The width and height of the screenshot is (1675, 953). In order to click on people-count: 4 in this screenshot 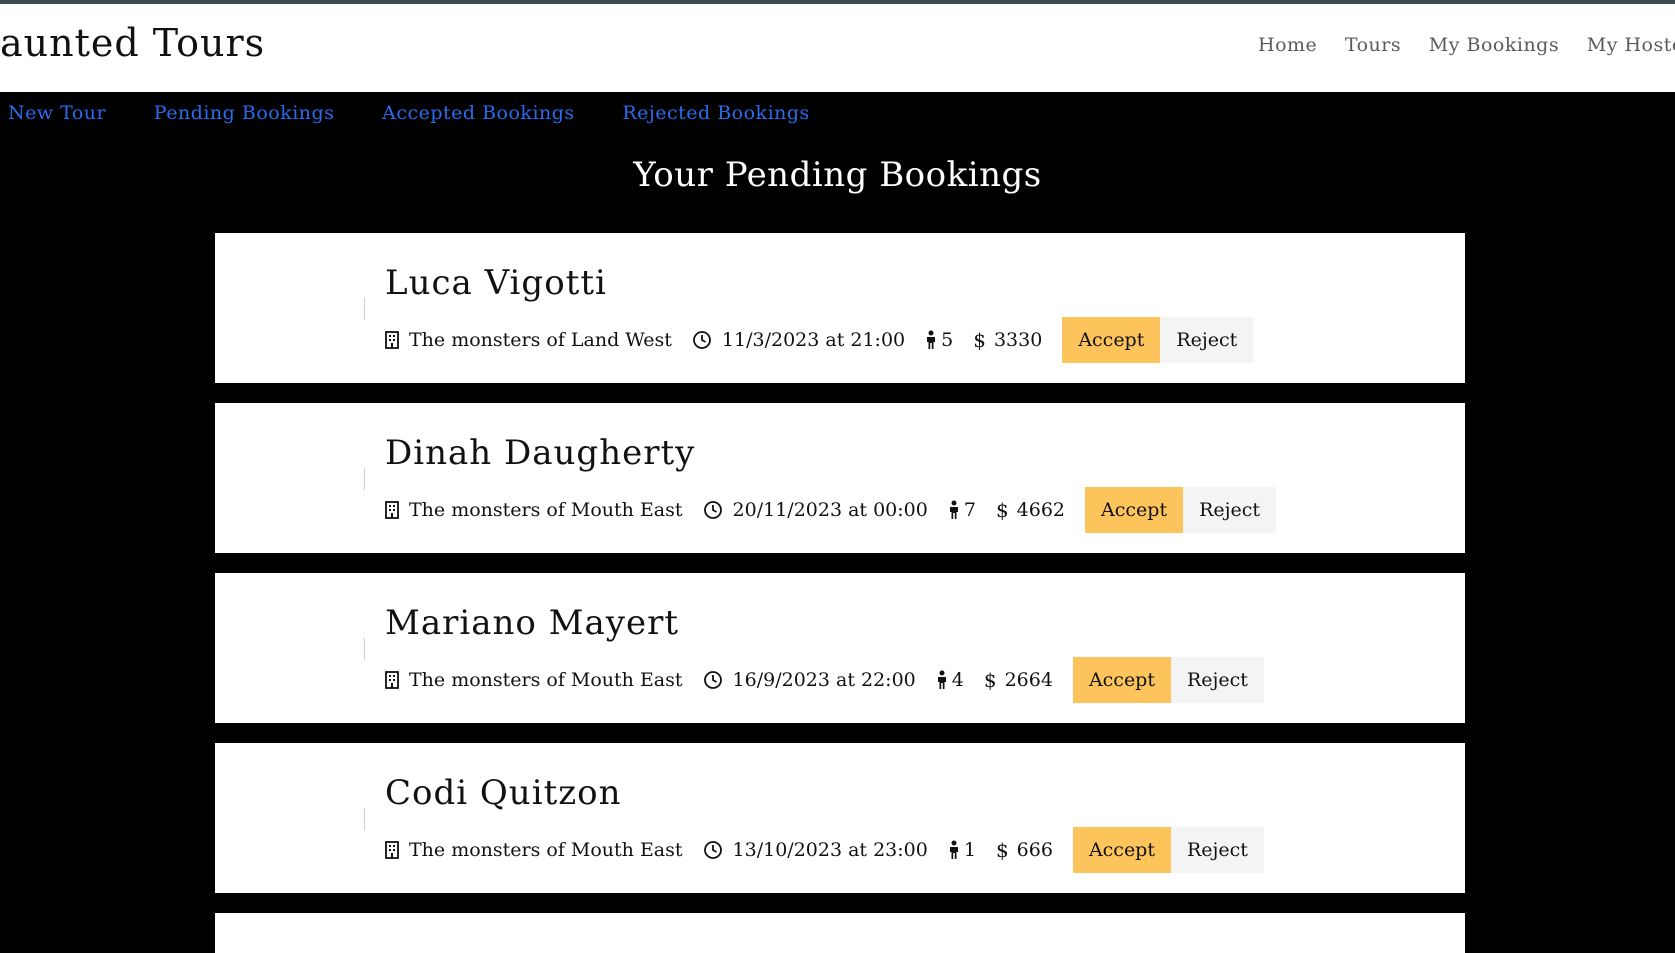, I will do `click(957, 680)`.